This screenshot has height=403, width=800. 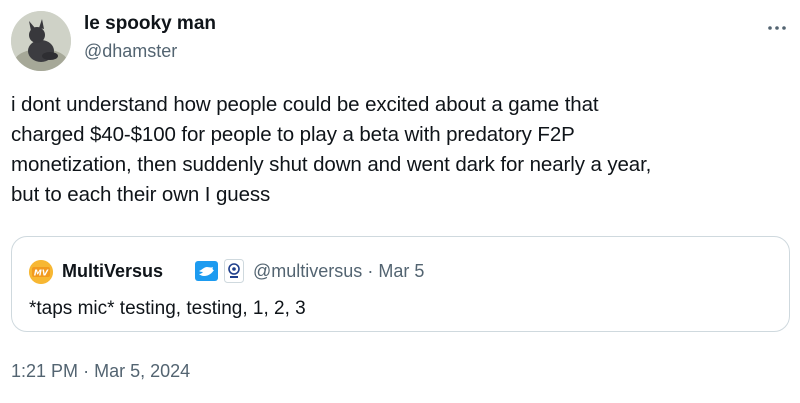 What do you see at coordinates (130, 51) in the screenshot?
I see `author-handle: @dhamster` at bounding box center [130, 51].